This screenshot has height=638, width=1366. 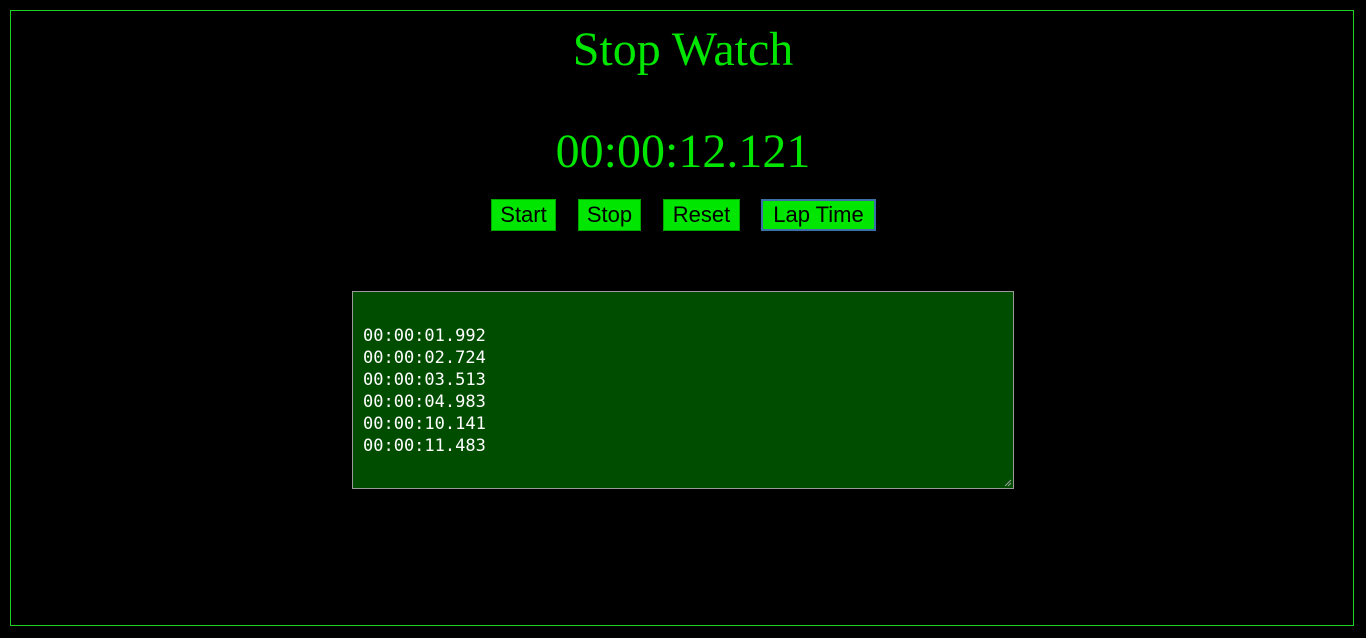 I want to click on page-title: Stop Watch, so click(x=683, y=49).